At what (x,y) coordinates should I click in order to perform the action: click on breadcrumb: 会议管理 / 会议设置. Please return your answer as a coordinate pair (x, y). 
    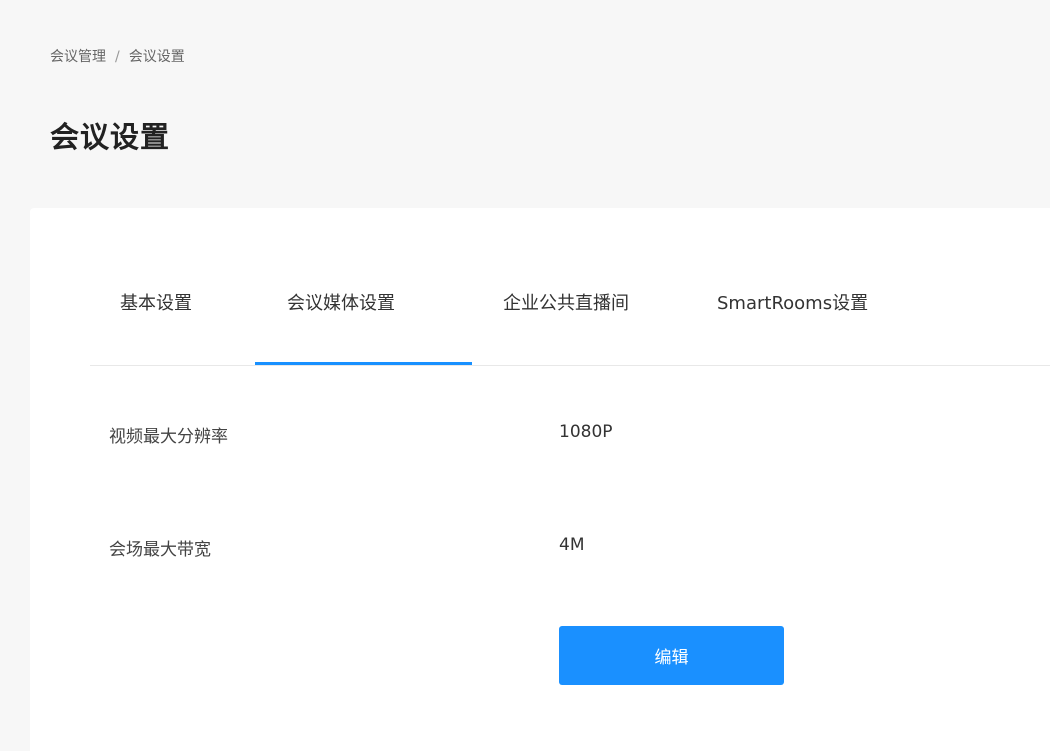
    Looking at the image, I should click on (117, 56).